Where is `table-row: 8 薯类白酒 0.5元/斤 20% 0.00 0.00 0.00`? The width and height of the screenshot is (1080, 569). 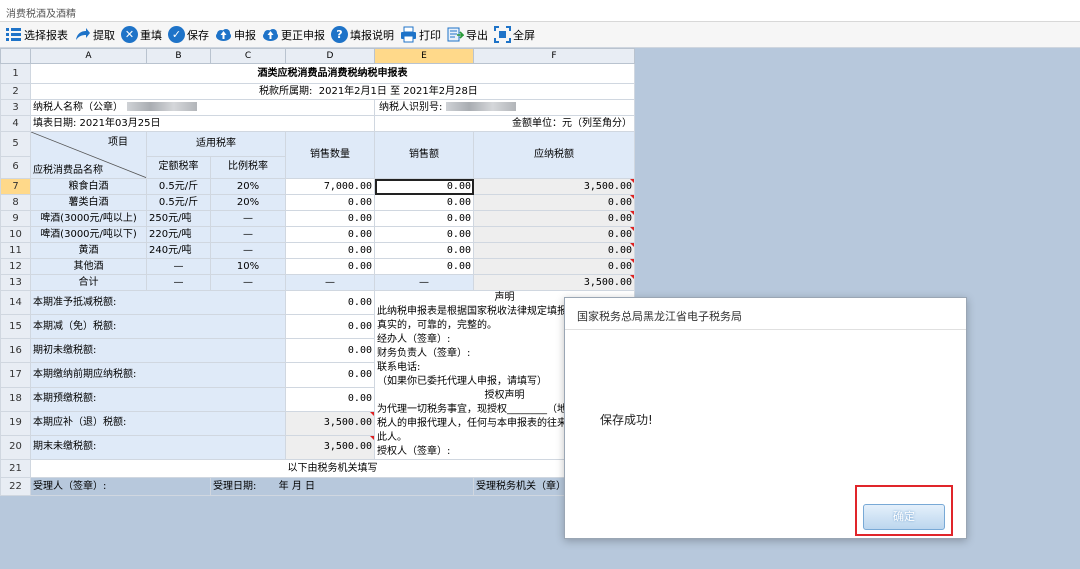
table-row: 8 薯类白酒 0.5元/斤 20% 0.00 0.00 0.00 is located at coordinates (317, 202).